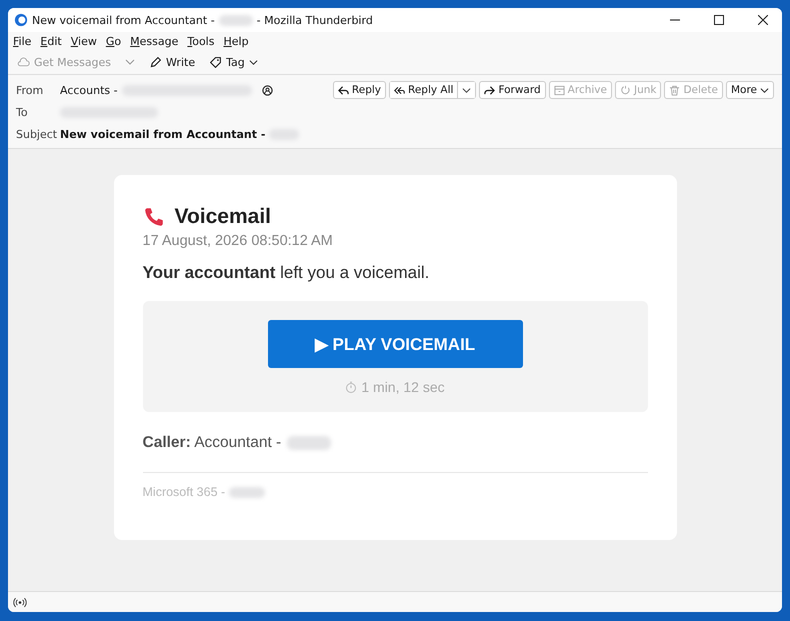 The image size is (790, 621). What do you see at coordinates (314, 20) in the screenshot?
I see `window-title: - Mozilla Thunderbird` at bounding box center [314, 20].